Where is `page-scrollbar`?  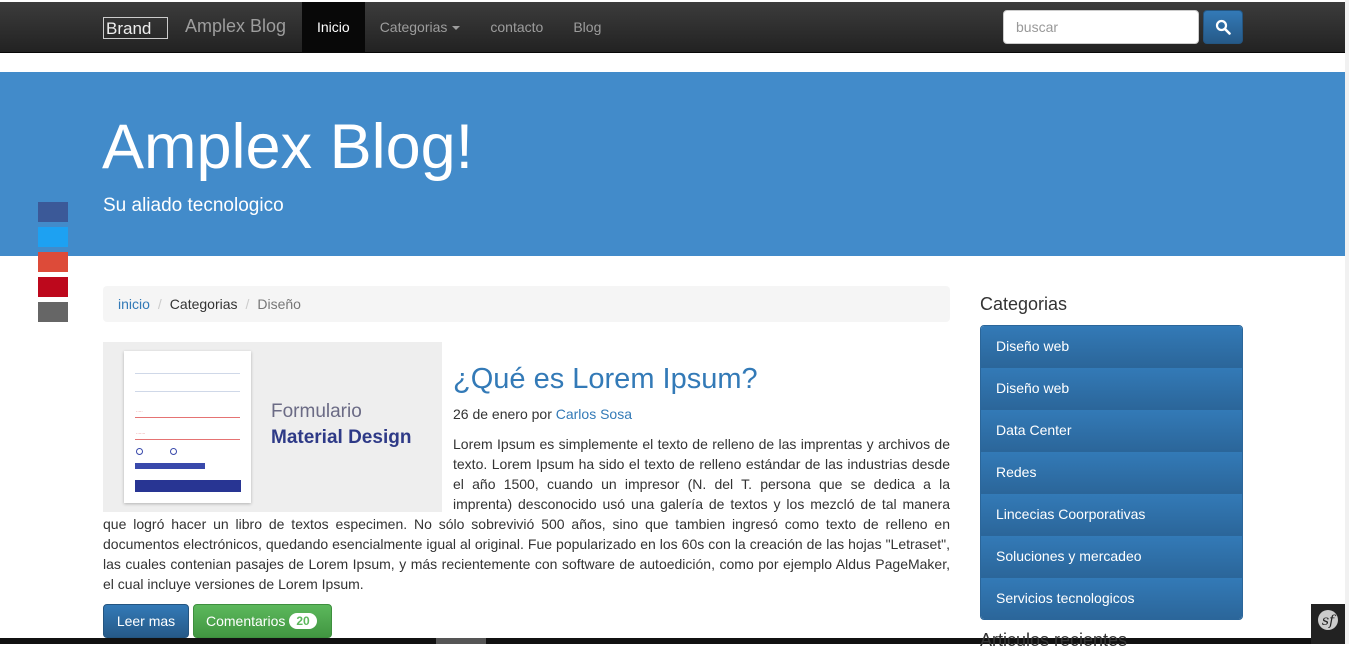
page-scrollbar is located at coordinates (1347, 322).